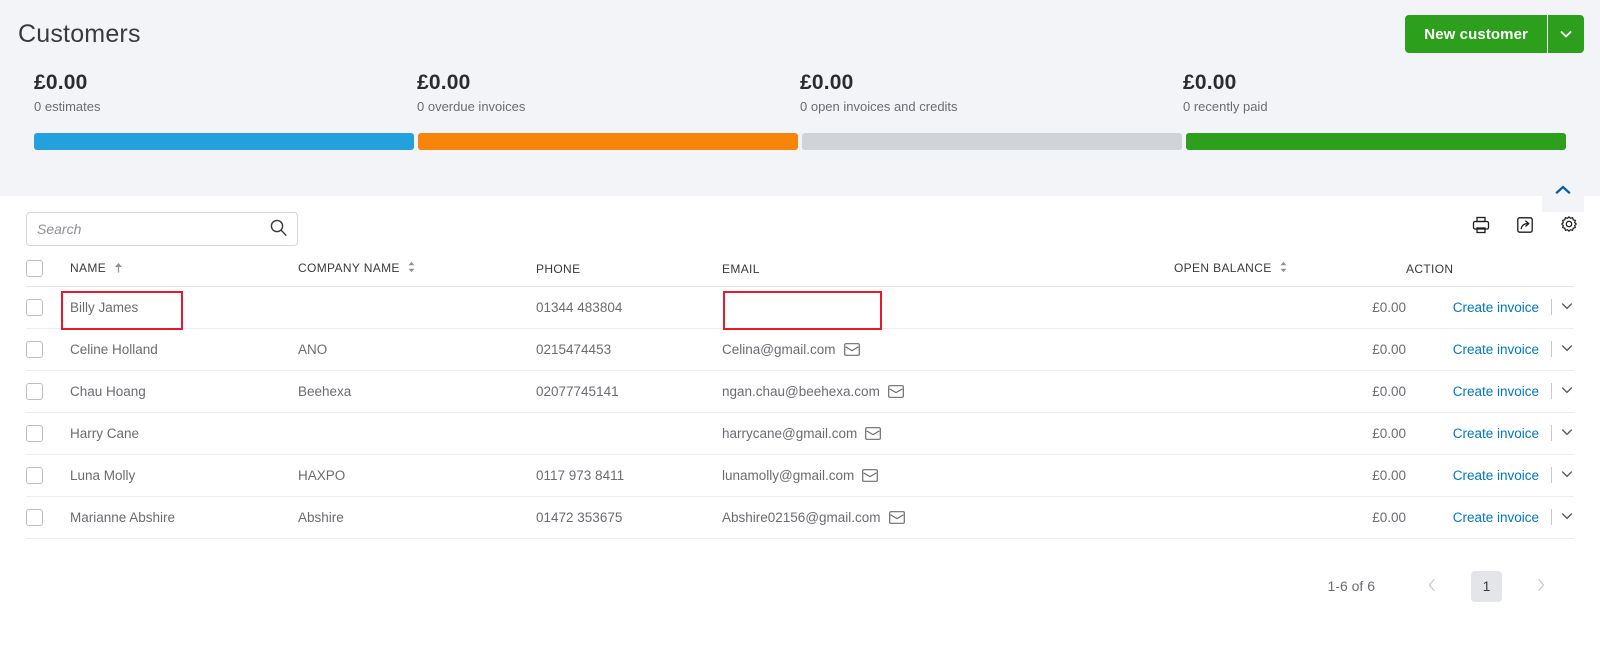  What do you see at coordinates (948, 517) in the screenshot?
I see `cell-email: Abshire02156@gmail.com` at bounding box center [948, 517].